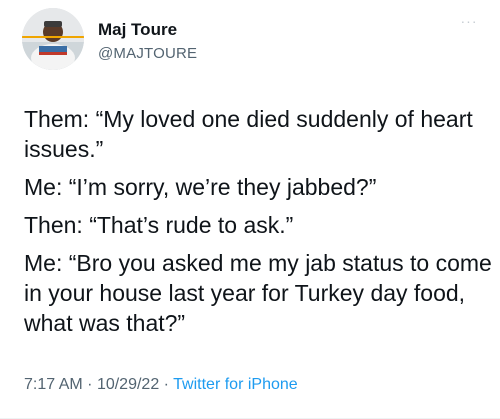 The image size is (500, 419). Describe the element at coordinates (235, 384) in the screenshot. I see `tweet-source-link: Twitter for iPhone` at that location.